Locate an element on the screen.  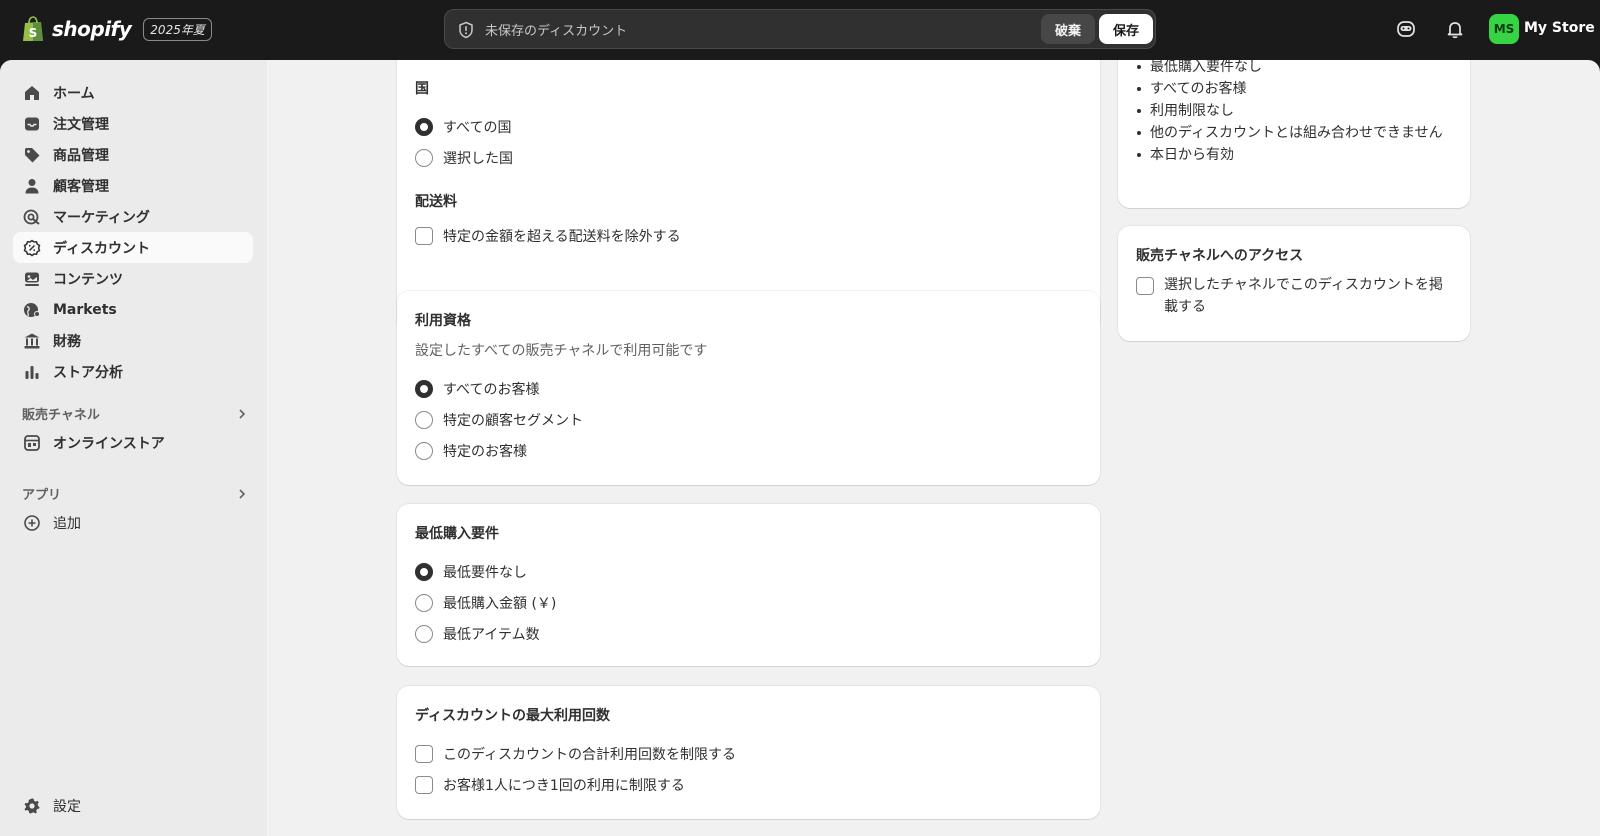
radio-min-amount: 最低購入金額 (￥) is located at coordinates (485, 603).